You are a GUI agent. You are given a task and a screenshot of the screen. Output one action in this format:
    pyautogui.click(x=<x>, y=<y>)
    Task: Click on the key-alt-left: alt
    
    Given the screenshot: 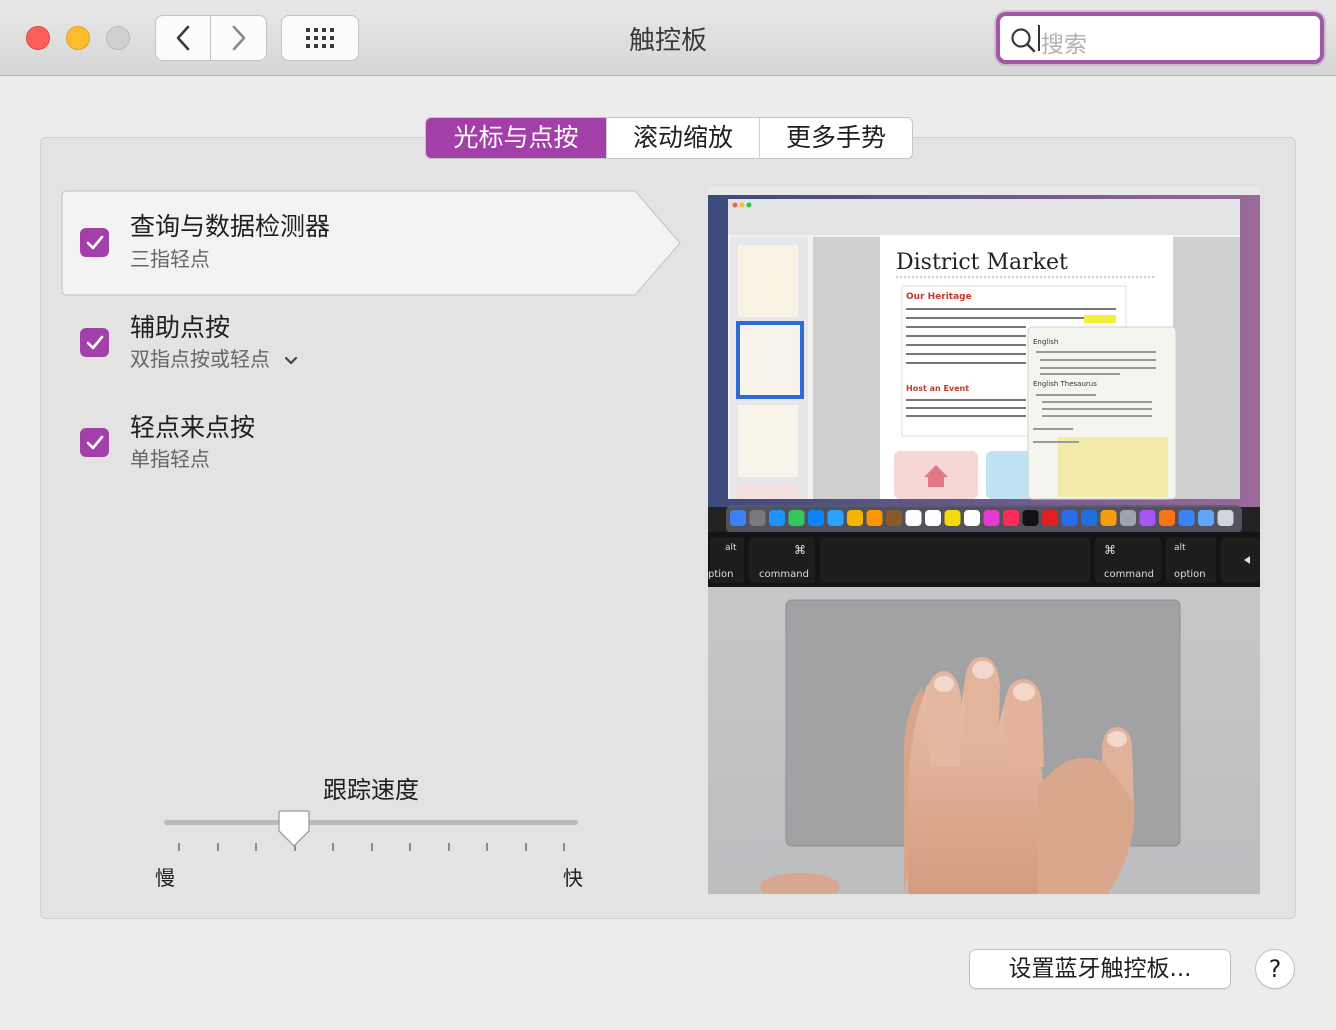 What is the action you would take?
    pyautogui.click(x=731, y=548)
    